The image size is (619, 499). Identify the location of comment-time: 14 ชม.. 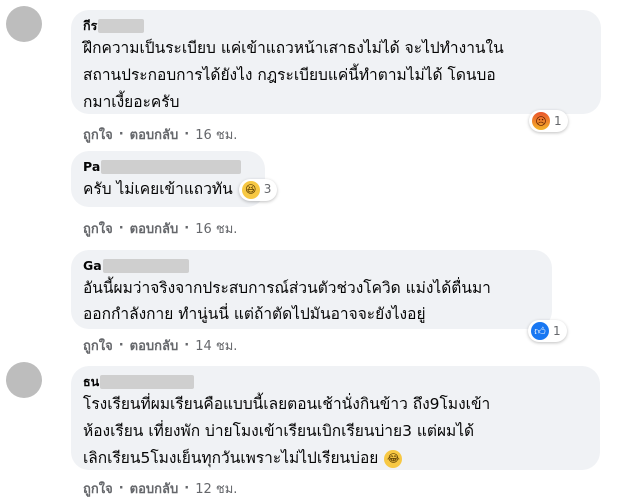
(216, 345).